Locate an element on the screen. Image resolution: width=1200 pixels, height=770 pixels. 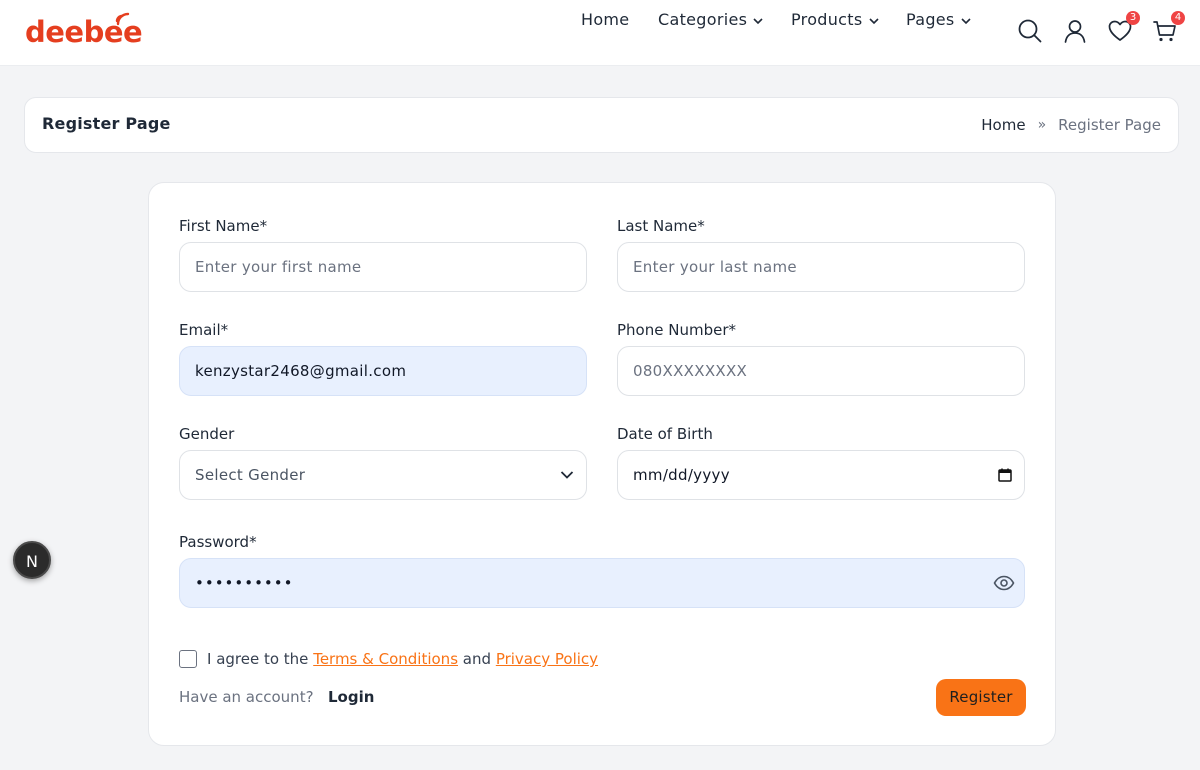
dob-input: mm/dd/yyyy is located at coordinates (821, 475).